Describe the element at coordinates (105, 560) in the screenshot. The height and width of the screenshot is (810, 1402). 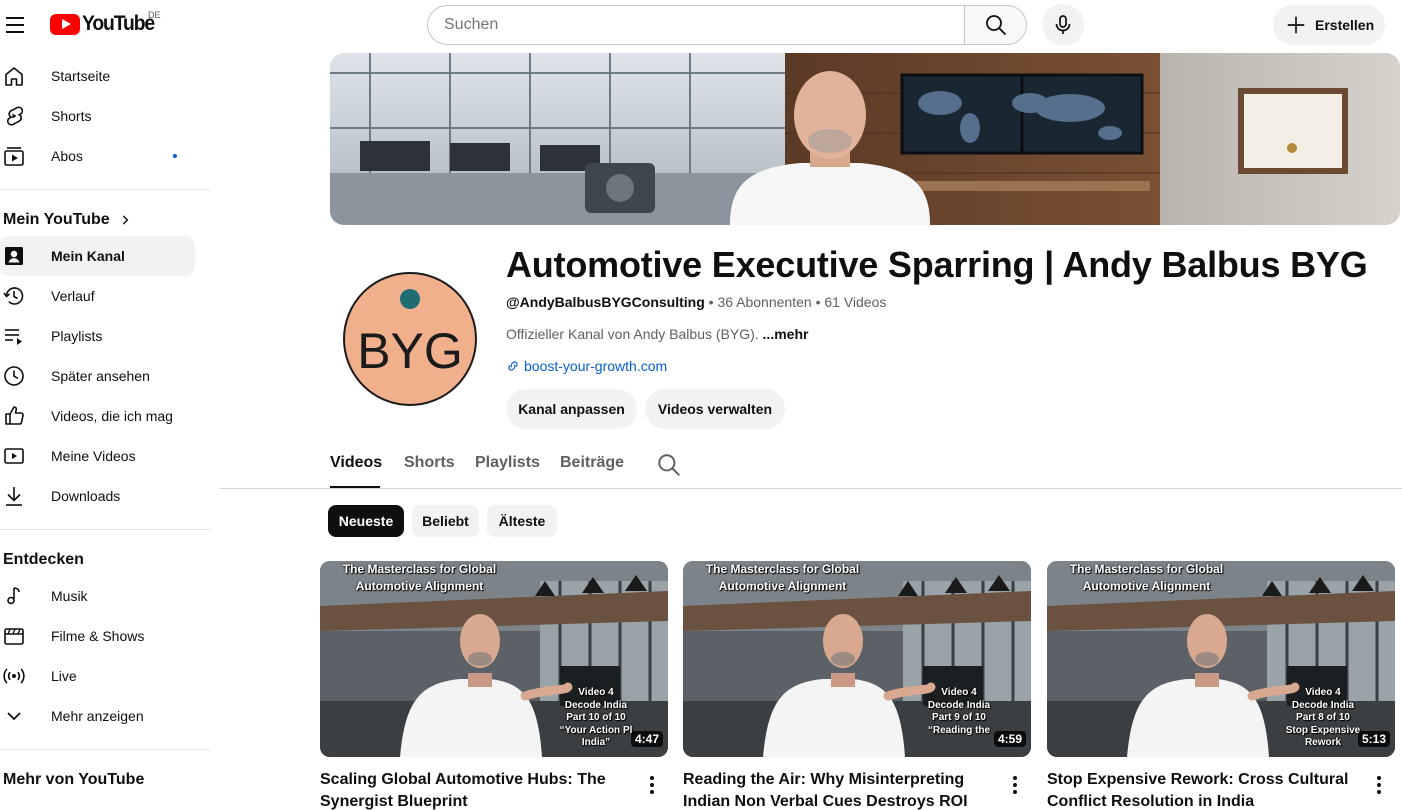
I see `sidebar-heading-explore: Entdecken` at that location.